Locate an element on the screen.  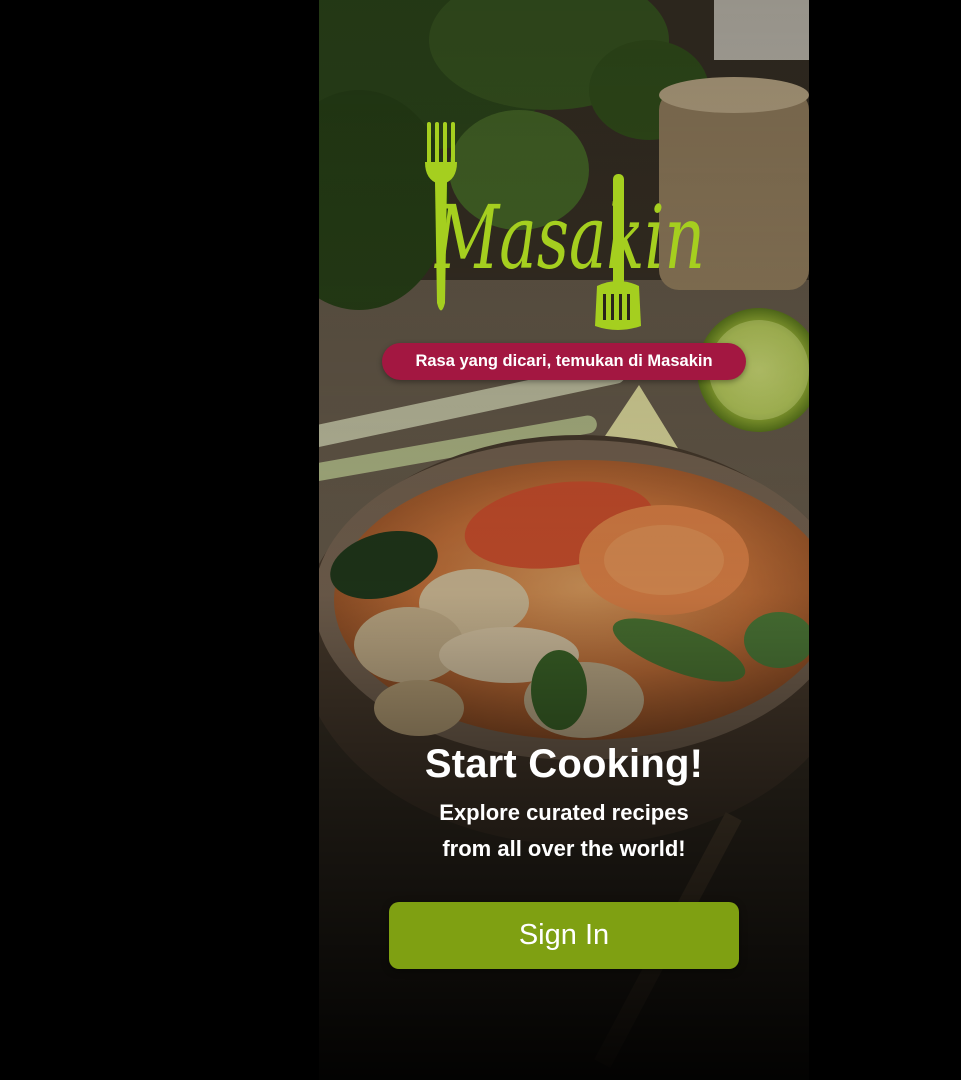
brand-wordmark: Masakin is located at coordinates (569, 237).